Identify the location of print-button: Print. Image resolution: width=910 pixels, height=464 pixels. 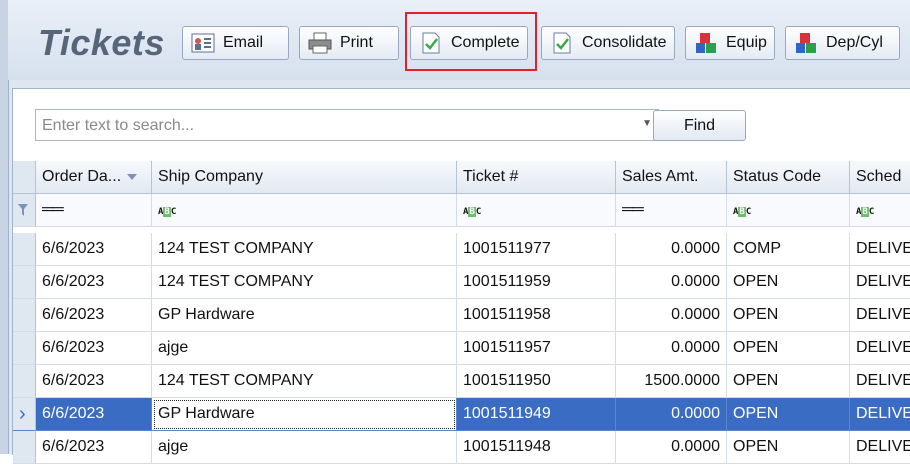
(349, 43).